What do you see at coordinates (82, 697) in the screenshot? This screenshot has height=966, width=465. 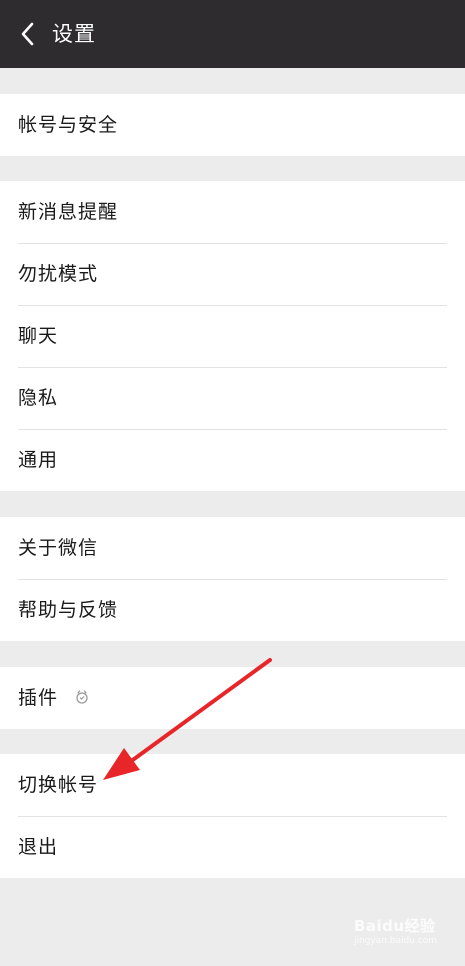 I see `plugin-icon` at bounding box center [82, 697].